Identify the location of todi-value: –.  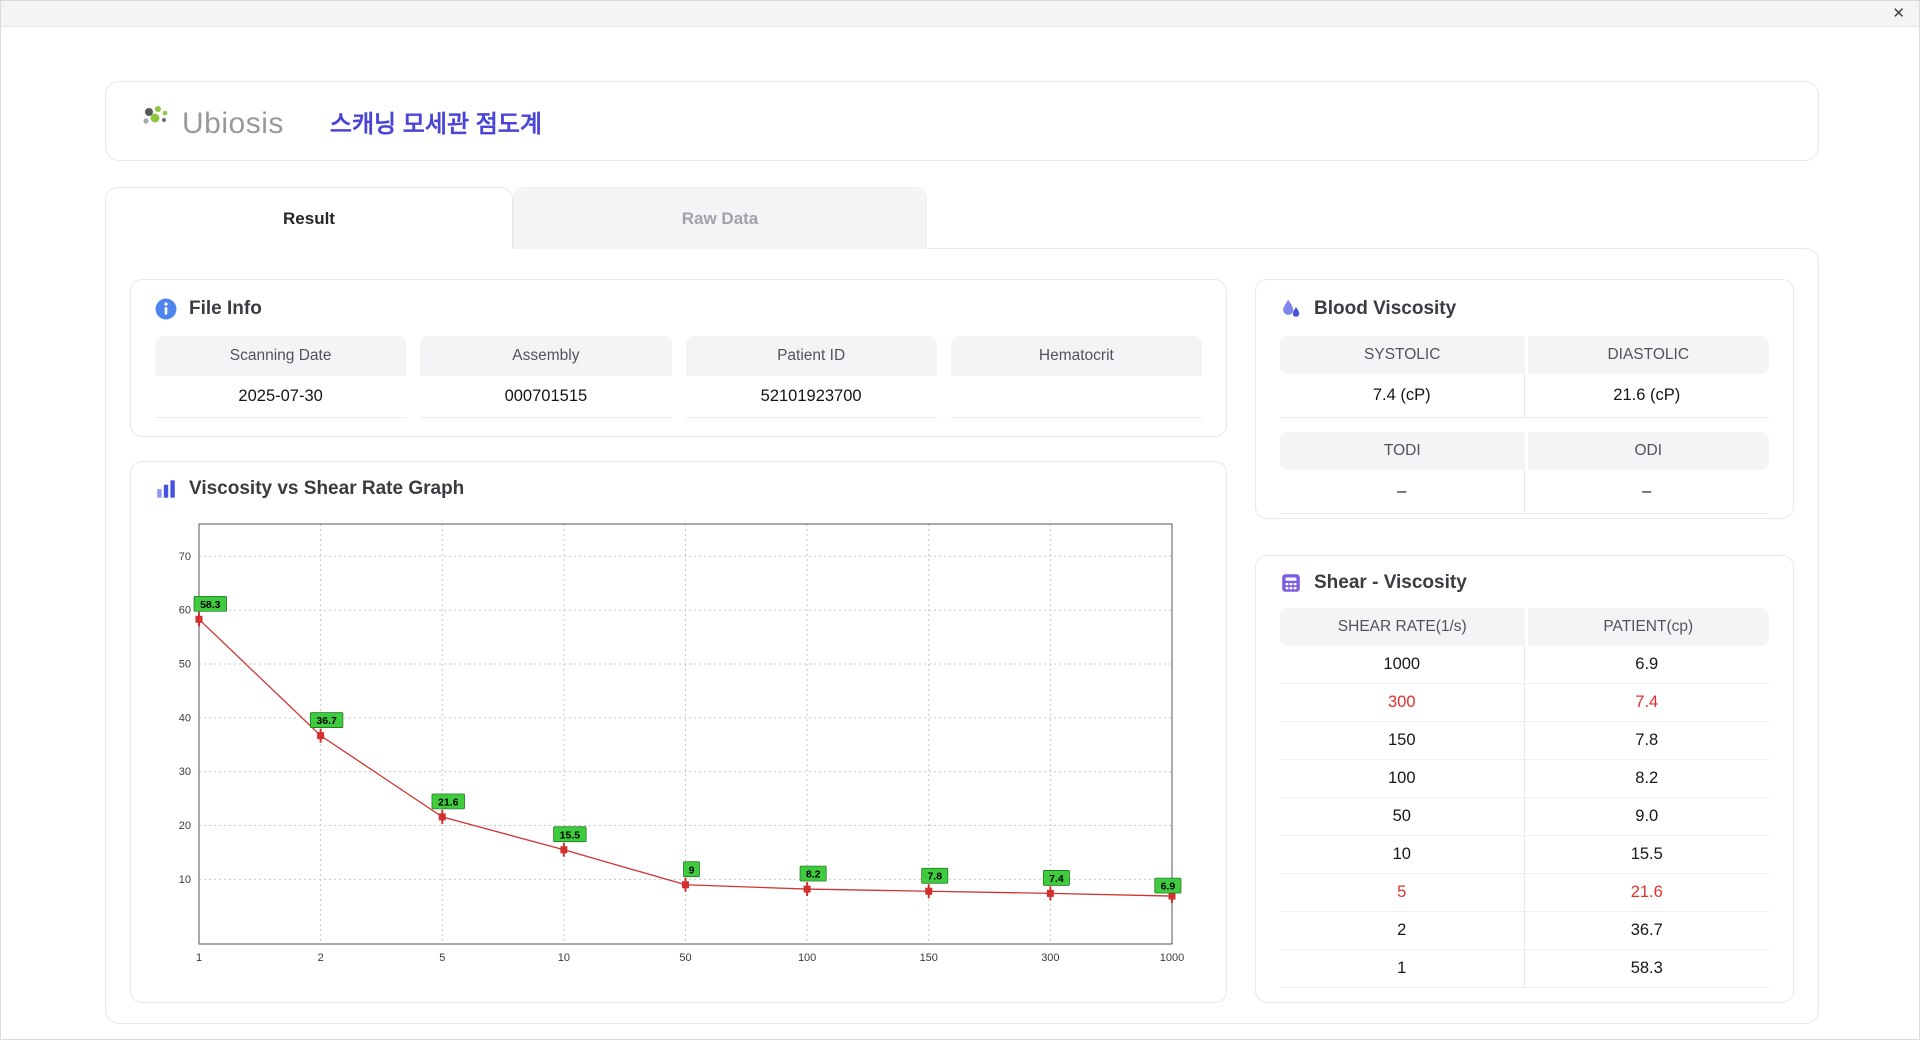
(1402, 492).